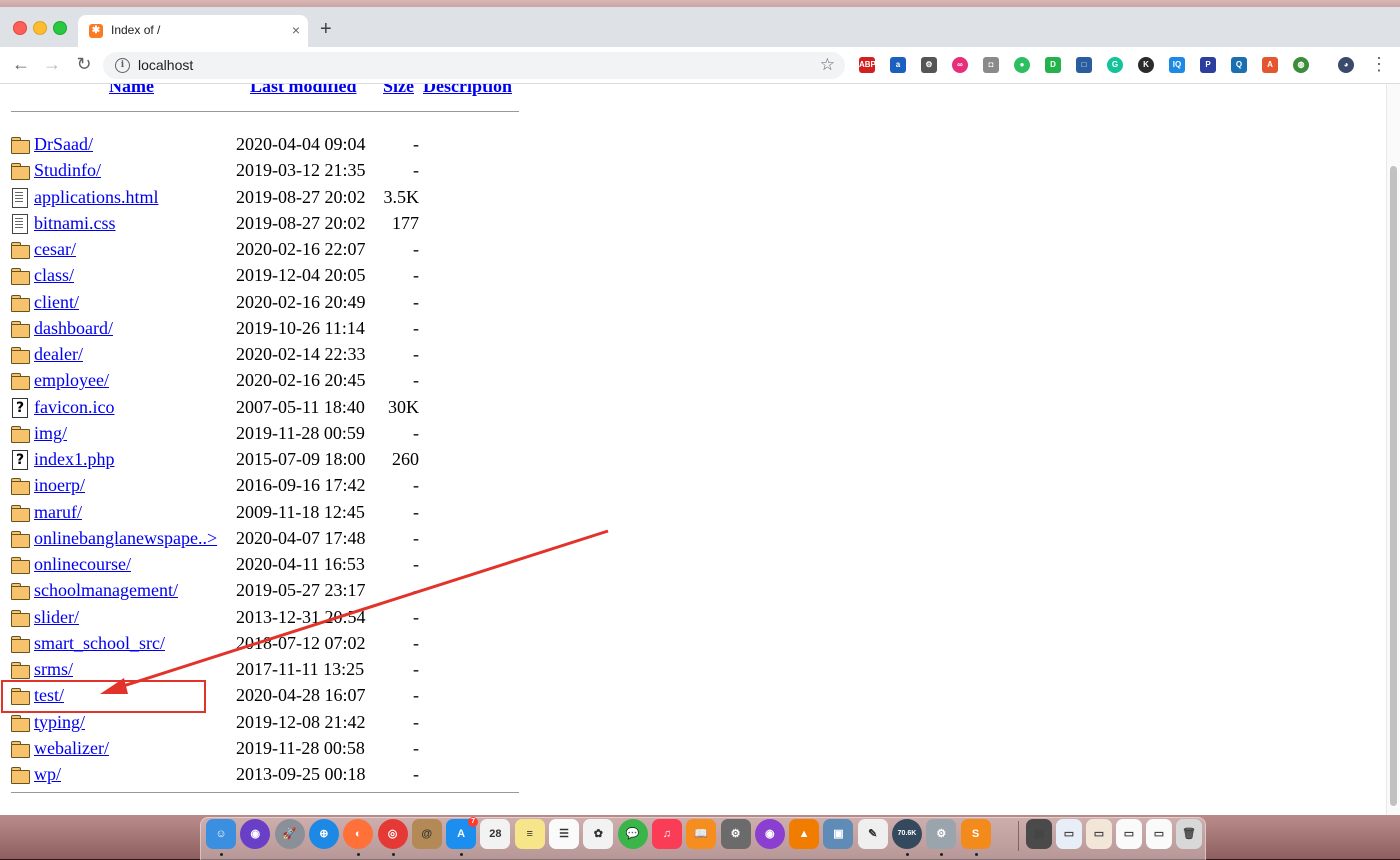 This screenshot has width=1400, height=860. I want to click on vertical-scrollbar, so click(1393, 449).